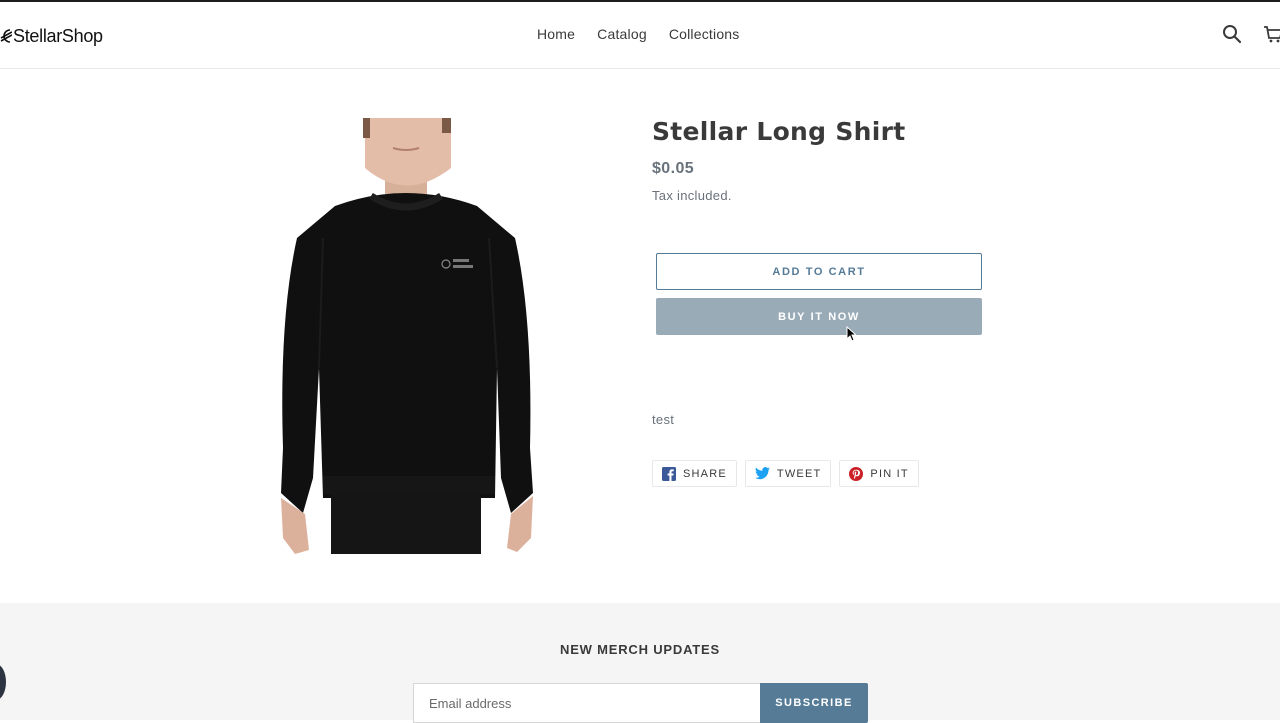  What do you see at coordinates (587, 703) in the screenshot?
I see `email-input: Email address` at bounding box center [587, 703].